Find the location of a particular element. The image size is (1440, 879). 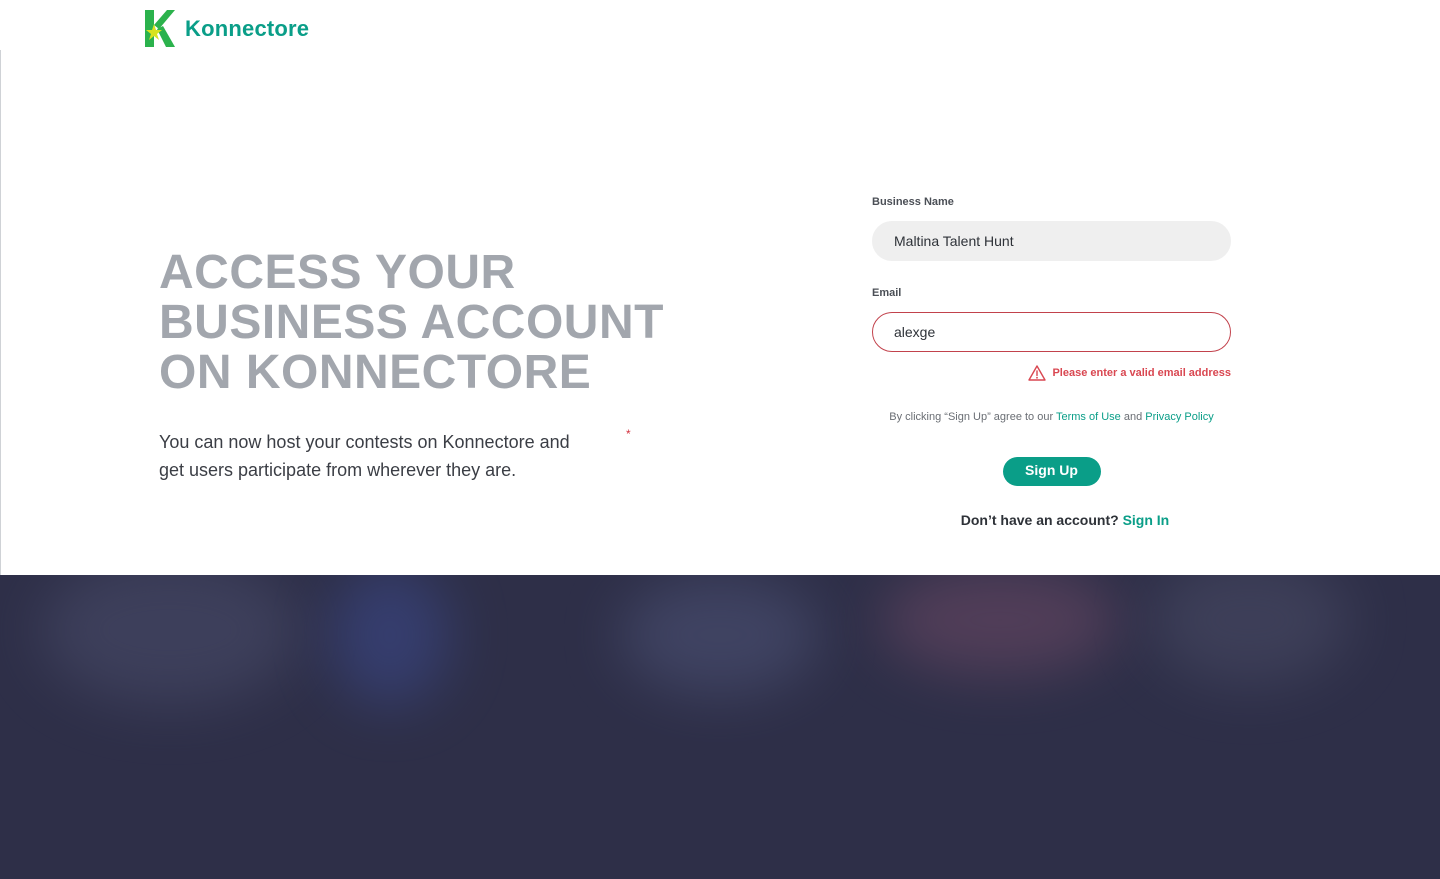

required-asterisk: * is located at coordinates (628, 434).